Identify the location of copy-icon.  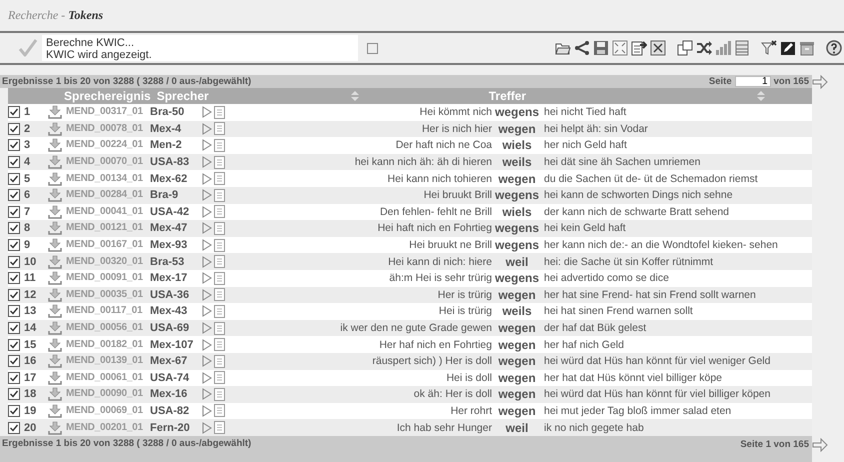
(685, 48).